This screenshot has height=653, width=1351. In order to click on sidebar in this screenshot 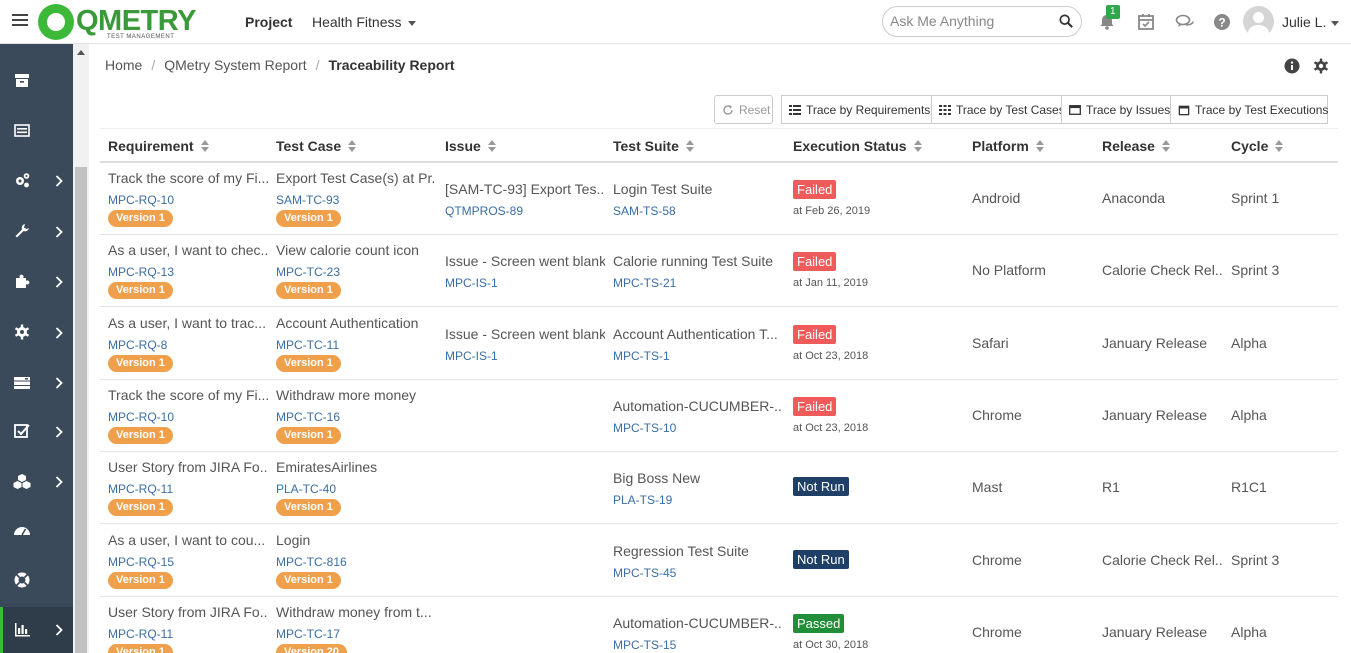, I will do `click(36, 348)`.